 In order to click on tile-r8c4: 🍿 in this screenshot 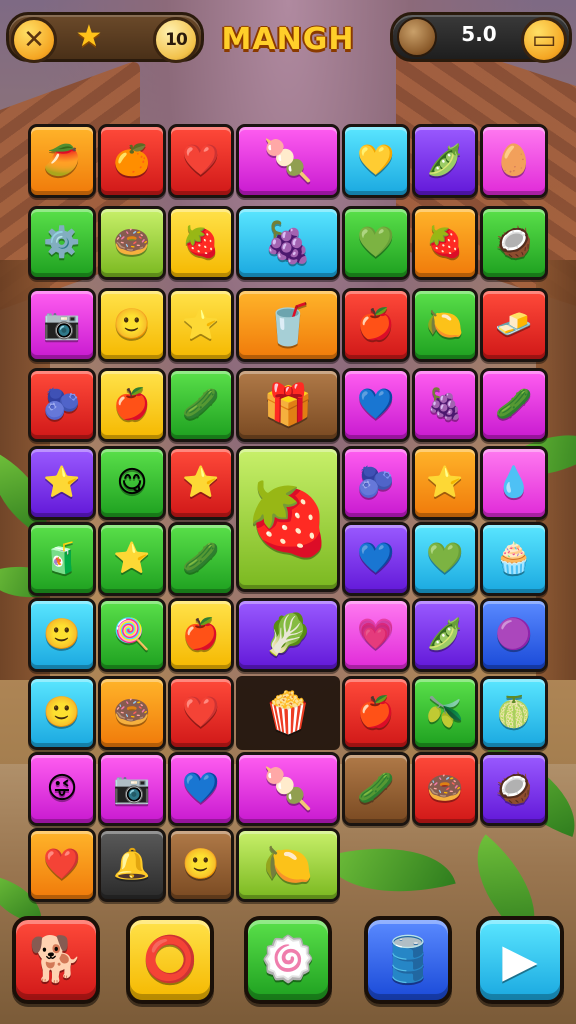, I will do `click(288, 713)`.